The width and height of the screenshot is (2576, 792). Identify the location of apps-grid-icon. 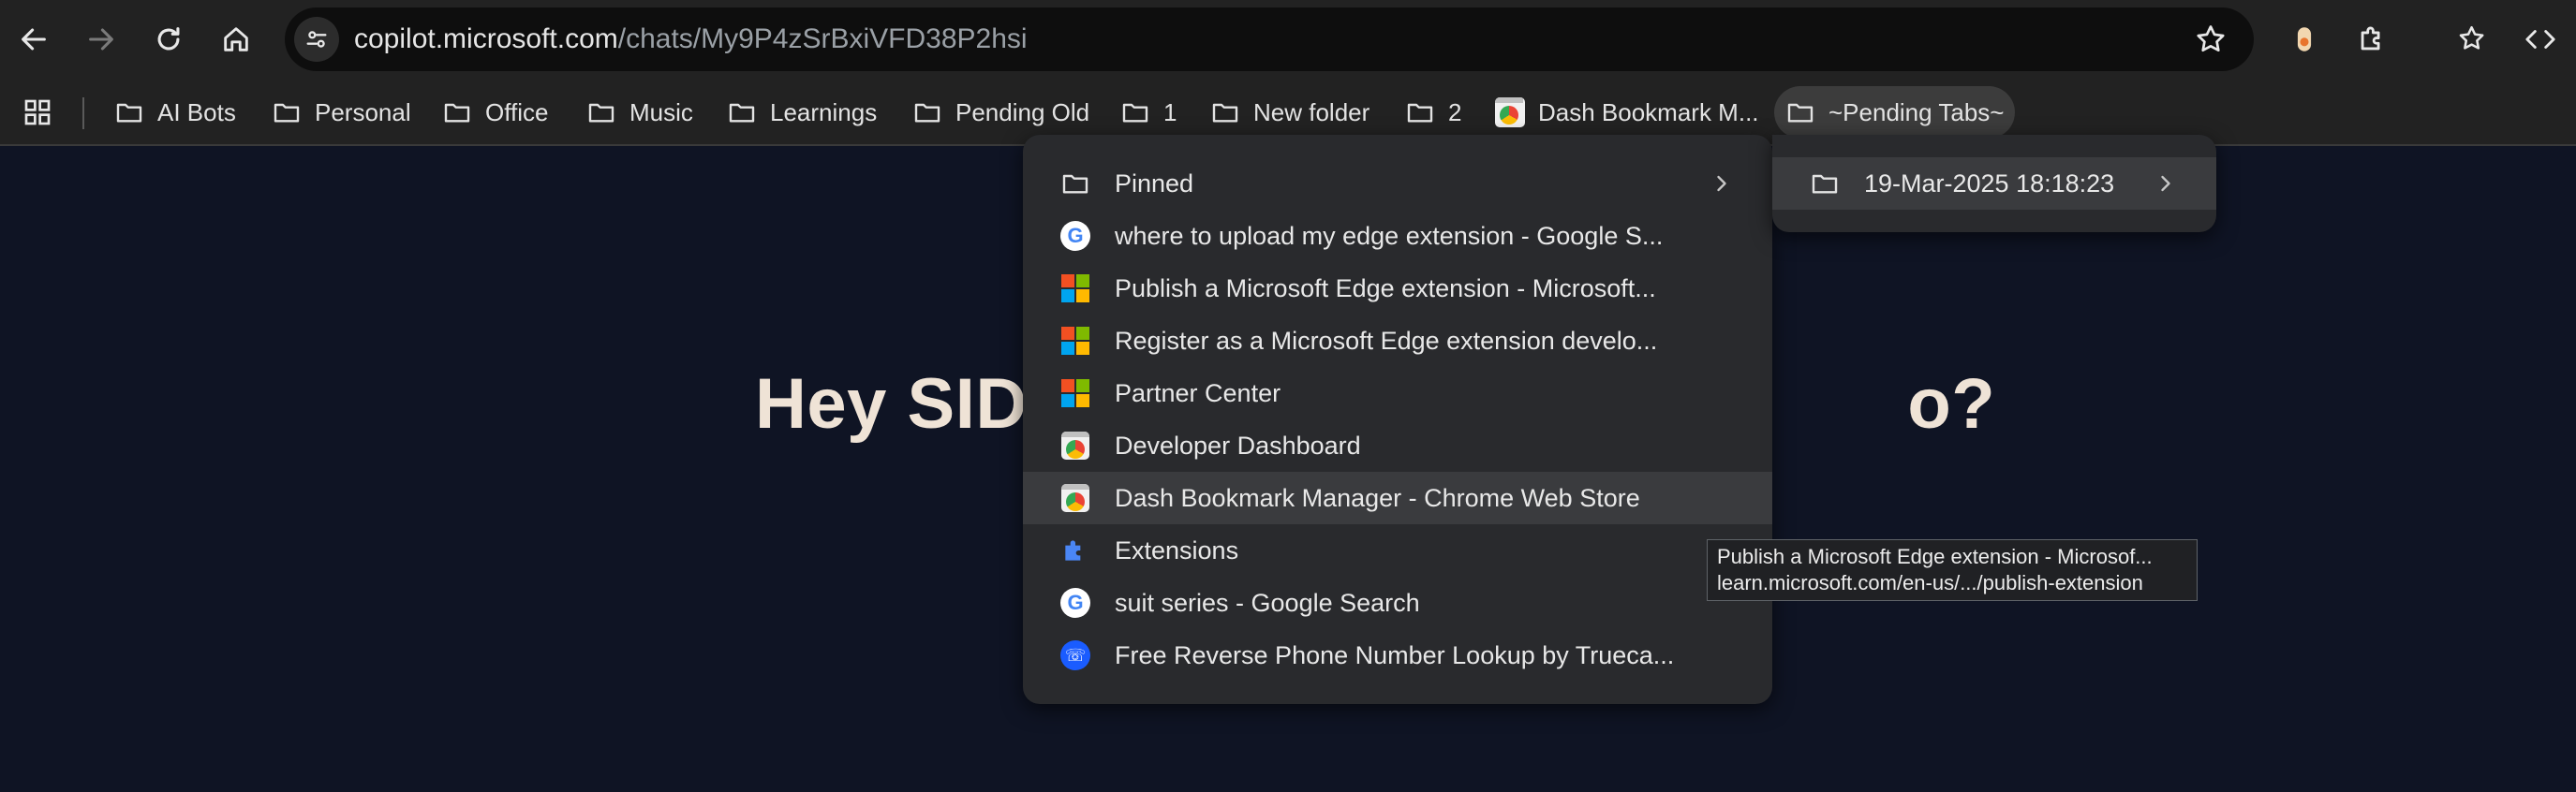
(37, 112).